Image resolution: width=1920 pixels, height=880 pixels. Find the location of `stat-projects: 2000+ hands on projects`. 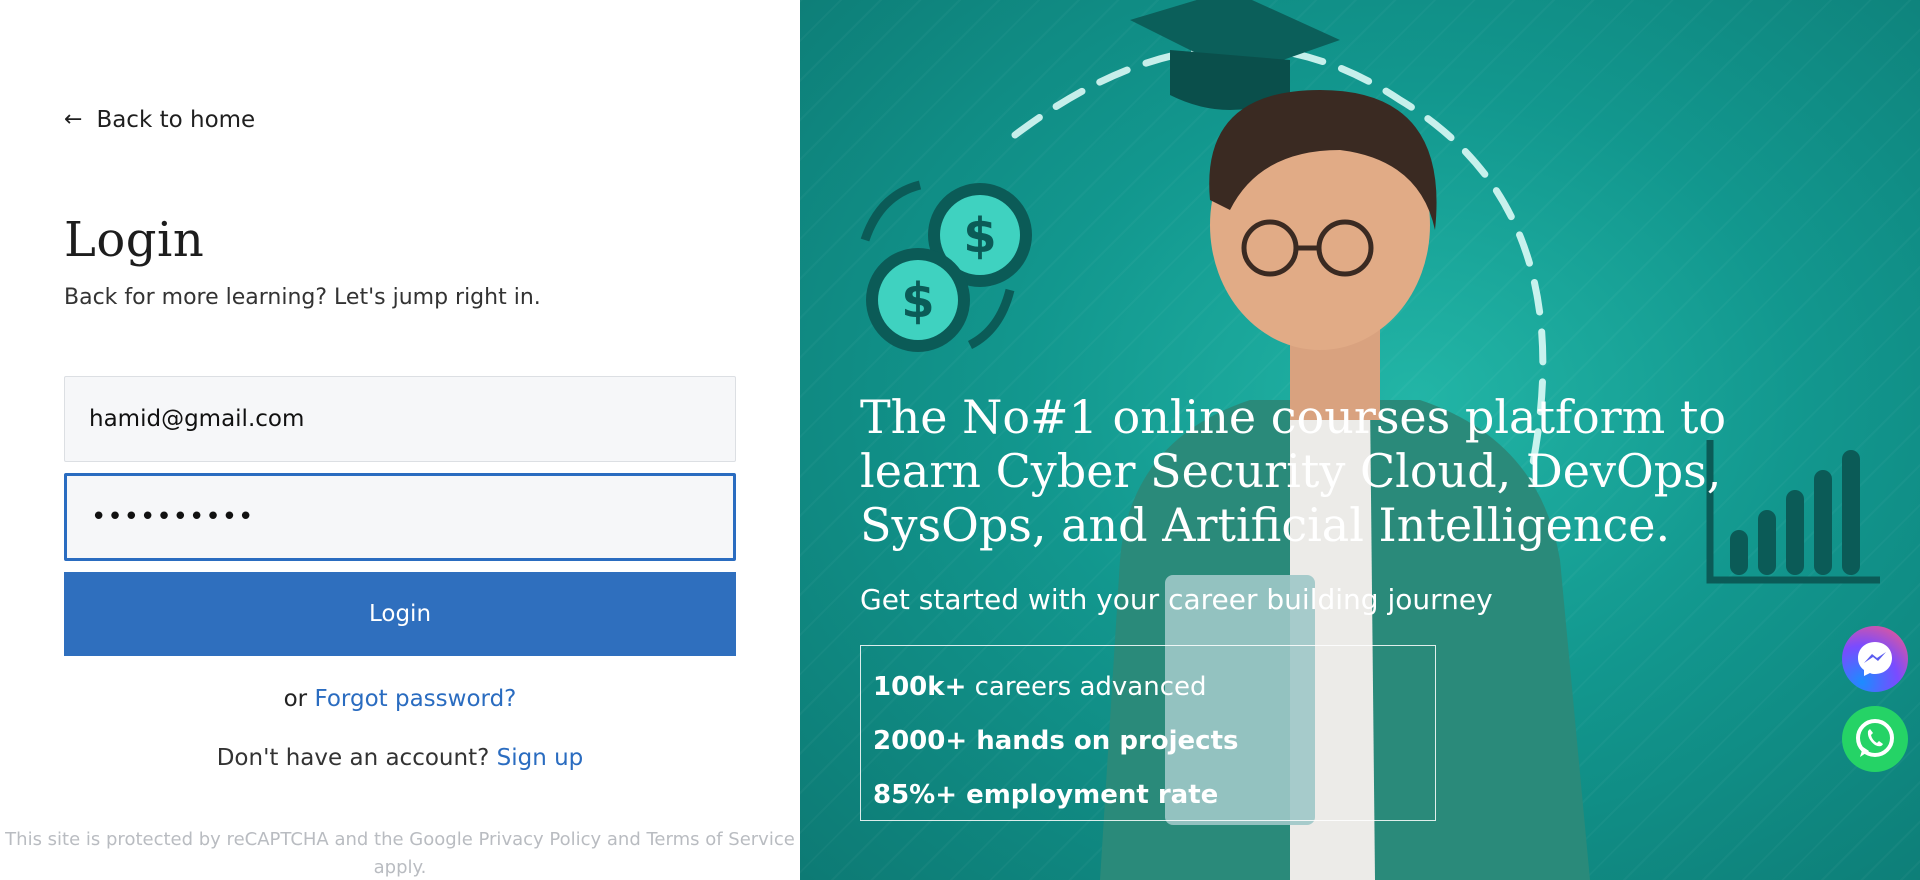

stat-projects: 2000+ hands on projects is located at coordinates (1056, 741).